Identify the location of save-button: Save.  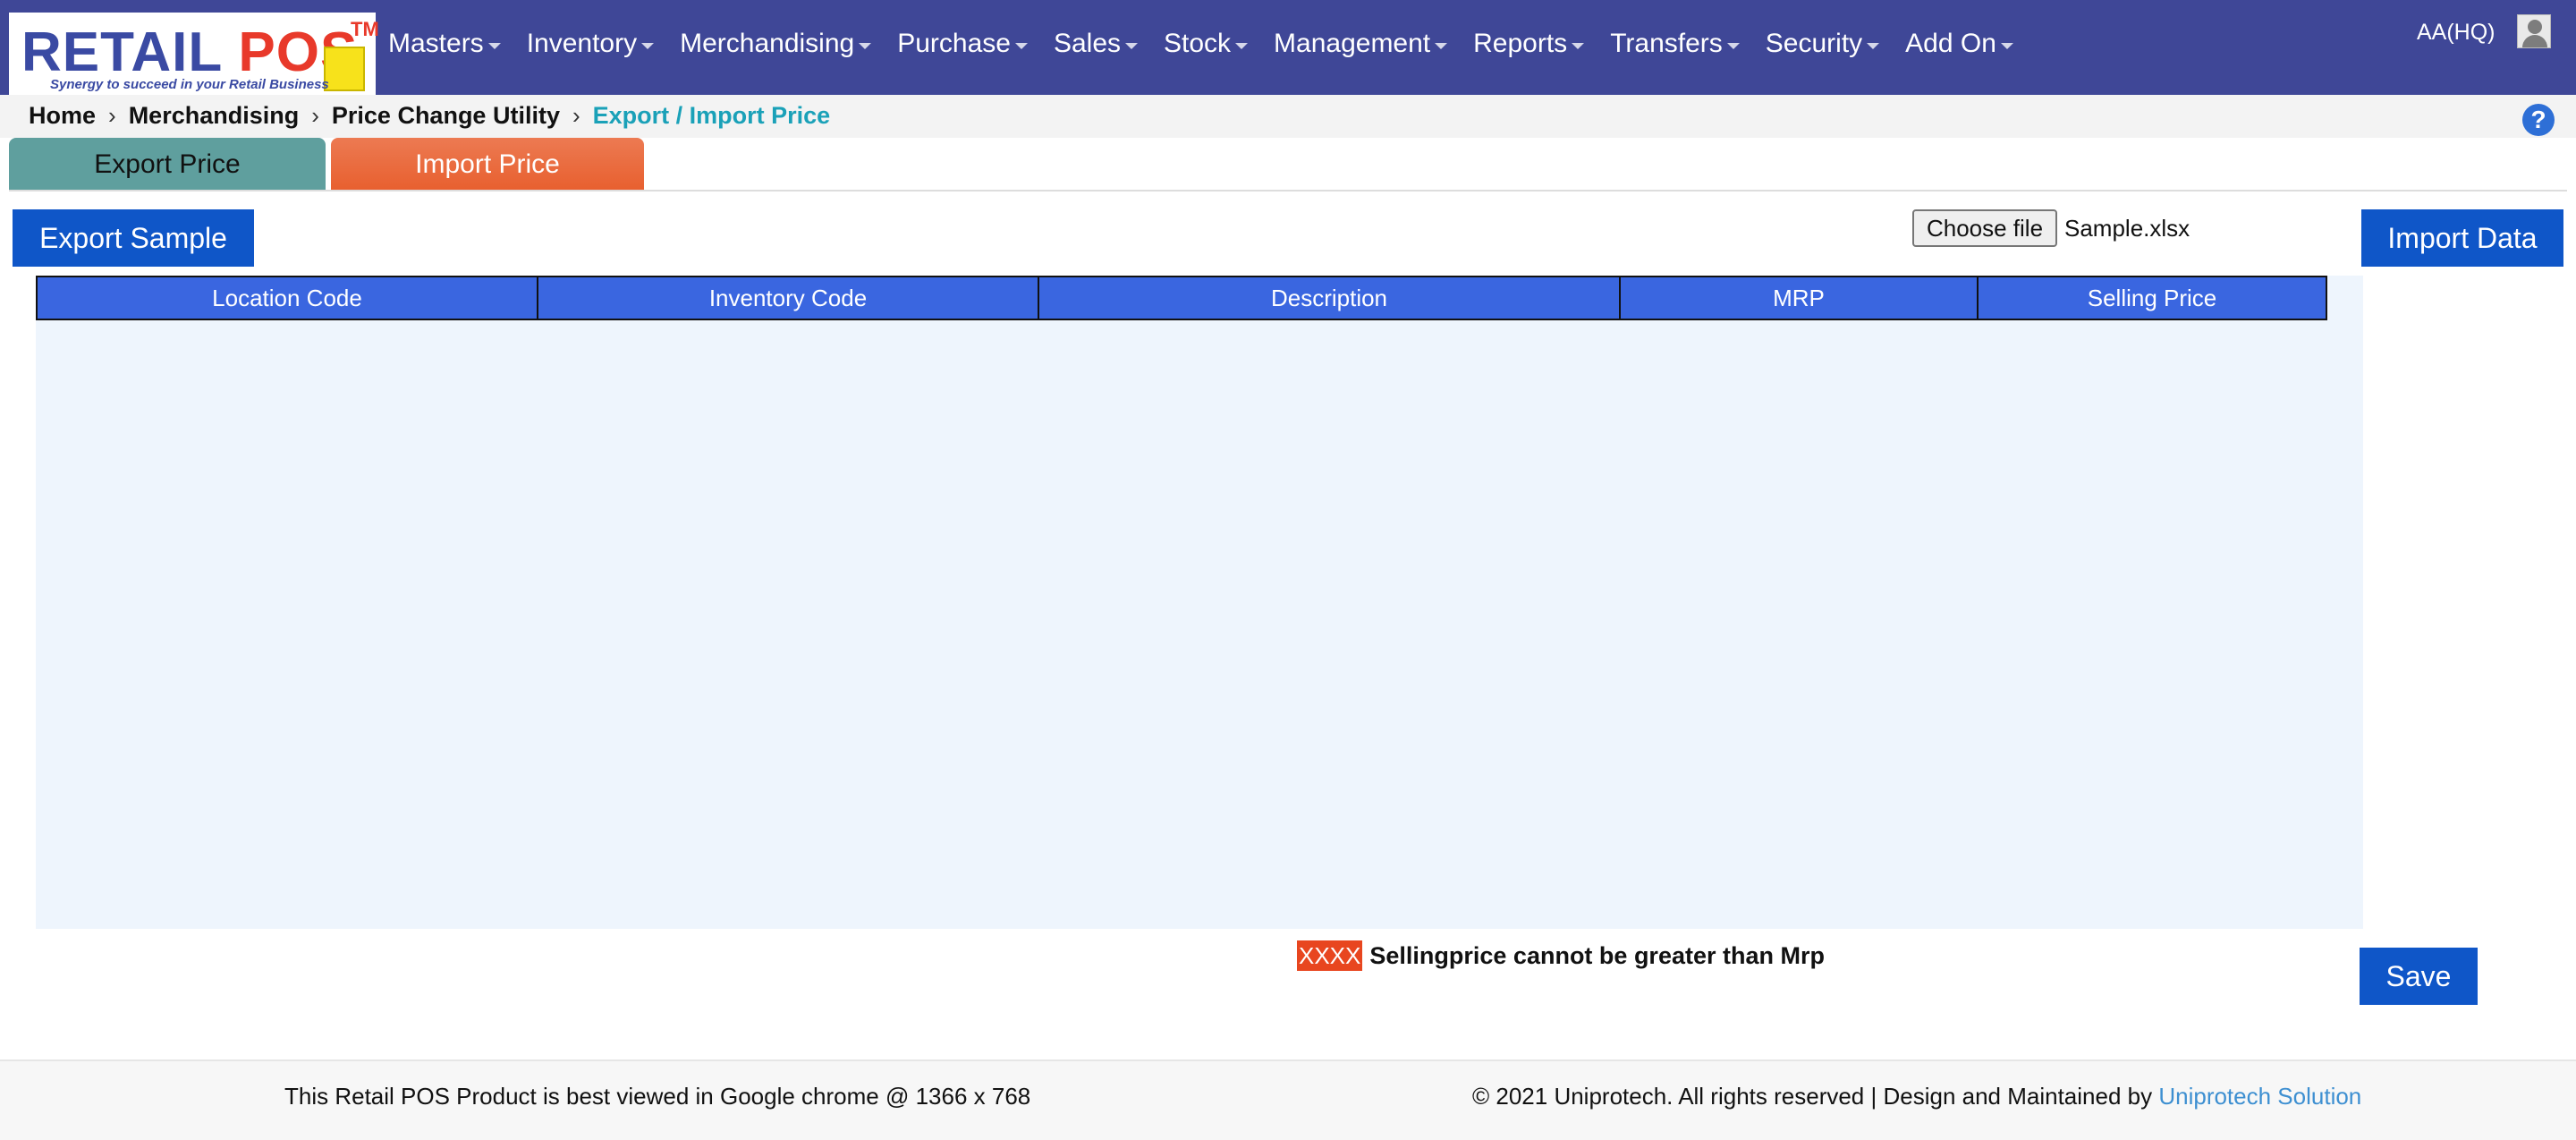
(2419, 976).